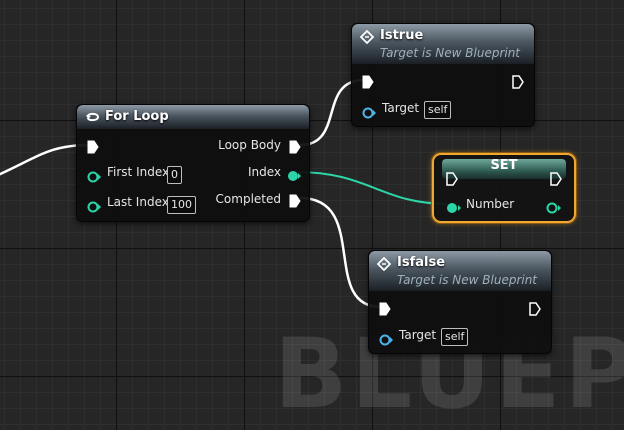 The width and height of the screenshot is (624, 430). What do you see at coordinates (294, 176) in the screenshot?
I see `index-pin` at bounding box center [294, 176].